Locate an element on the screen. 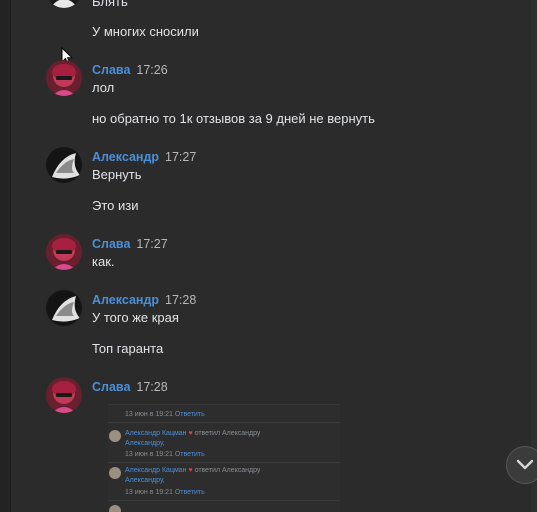 This screenshot has height=512, width=537. scroll-down-button is located at coordinates (521, 465).